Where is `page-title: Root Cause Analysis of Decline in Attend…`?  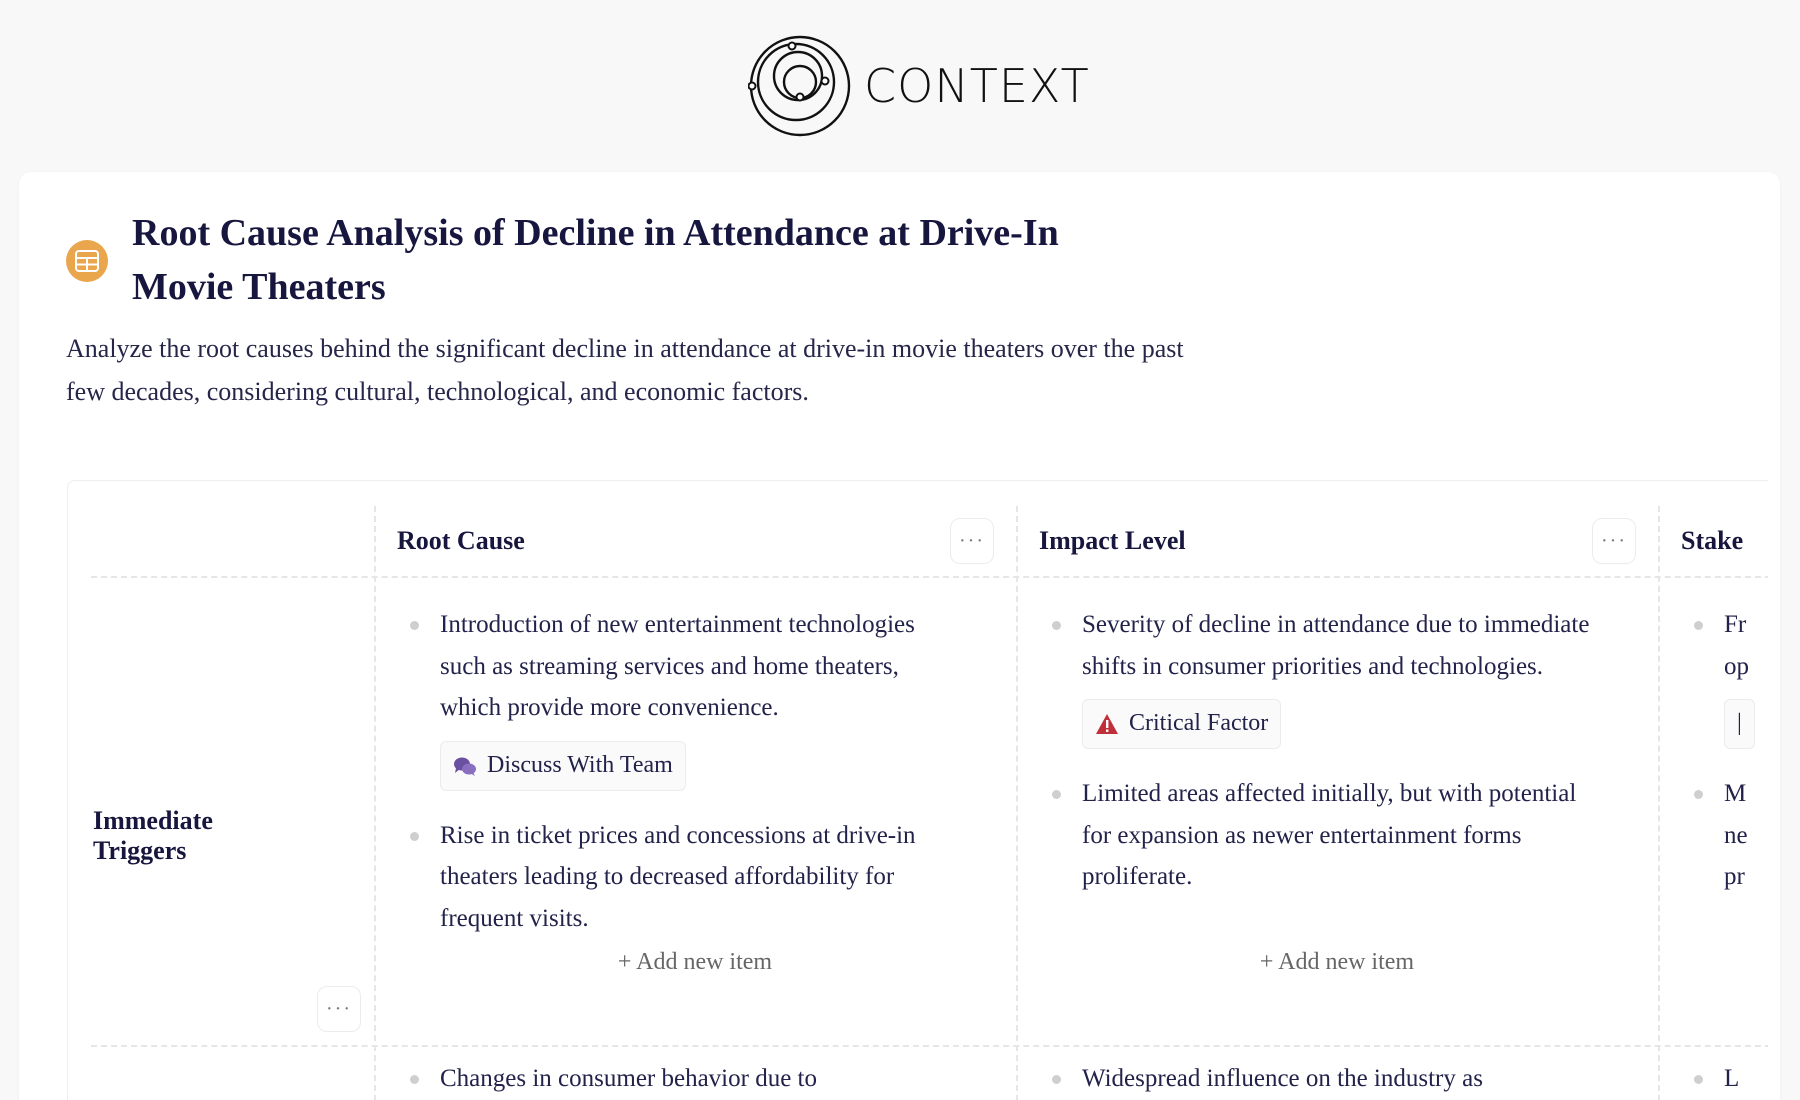
page-title: Root Cause Analysis of Decline in Attend… is located at coordinates (595, 260).